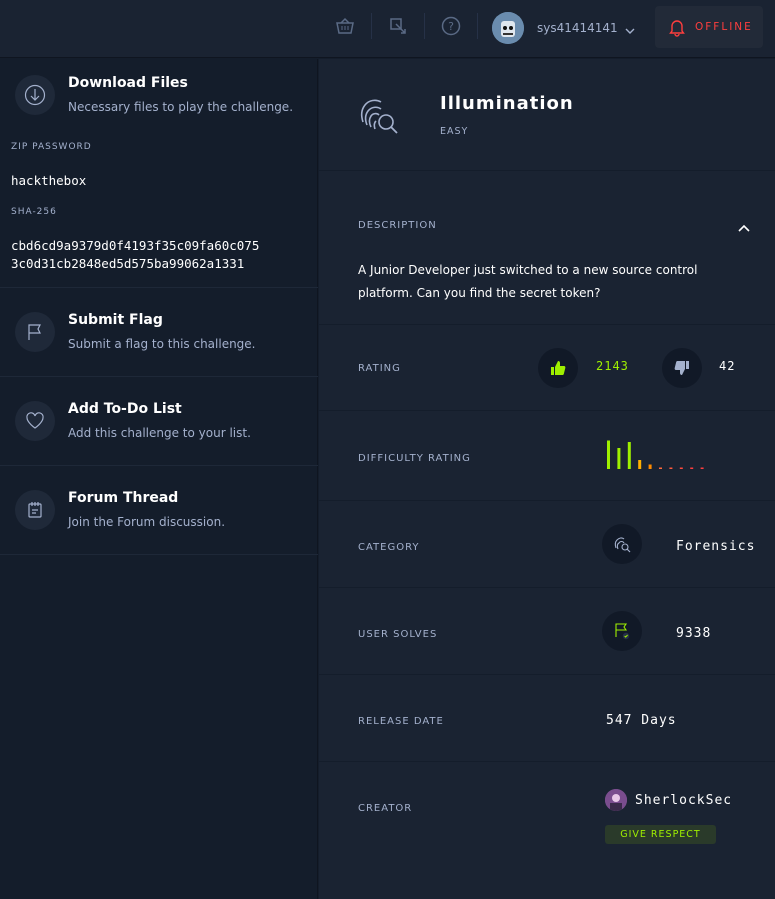 The image size is (775, 899). What do you see at coordinates (162, 344) in the screenshot?
I see `submit-flag-subtitle: Submit a flag to this challenge.` at bounding box center [162, 344].